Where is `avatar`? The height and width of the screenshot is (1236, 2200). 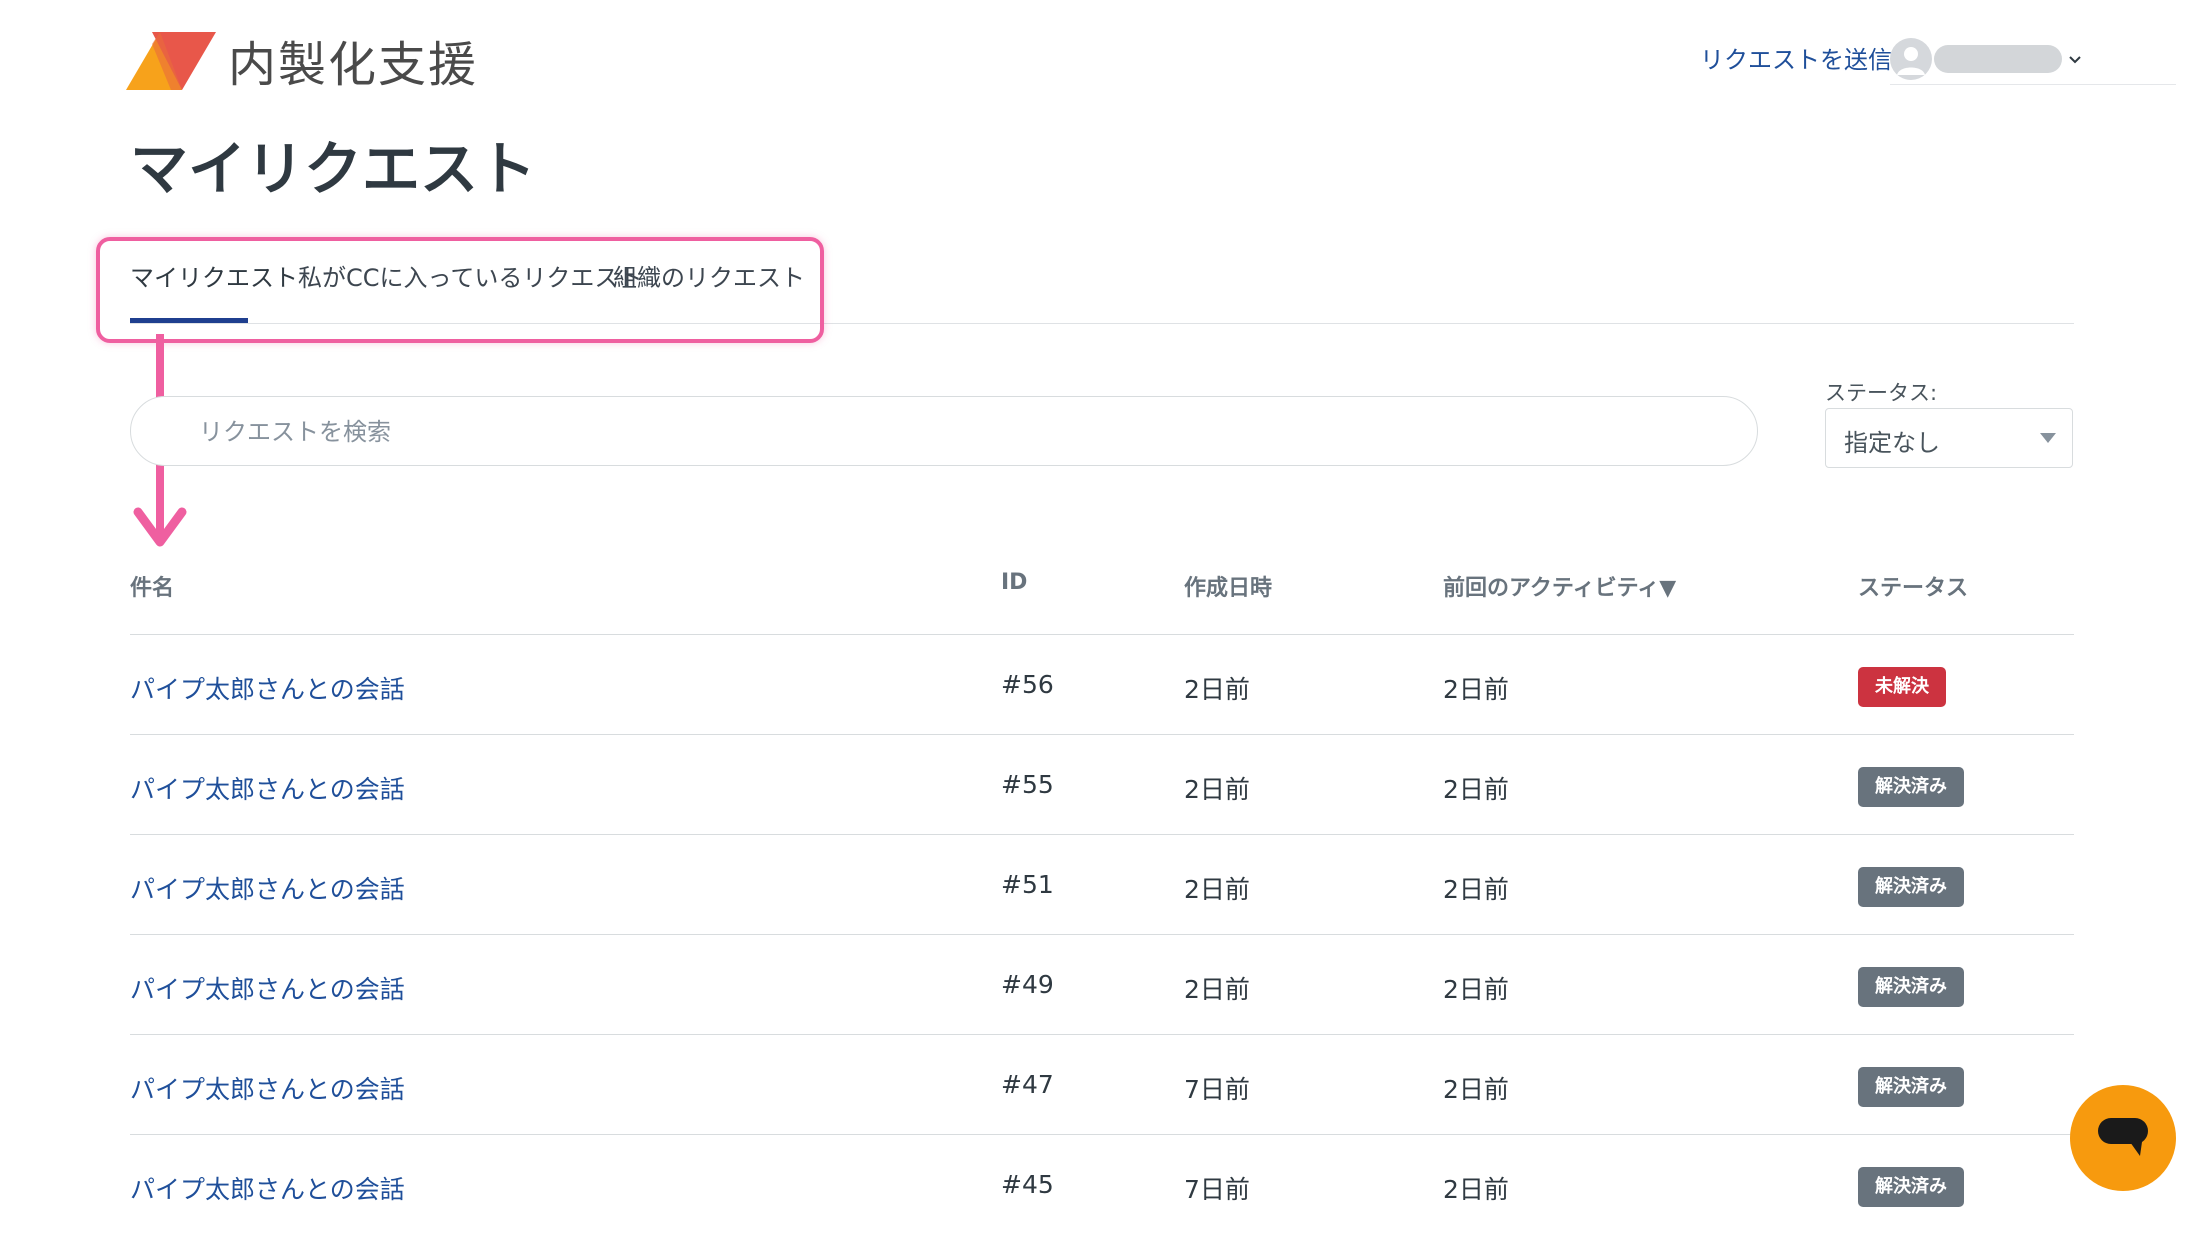
avatar is located at coordinates (1911, 59).